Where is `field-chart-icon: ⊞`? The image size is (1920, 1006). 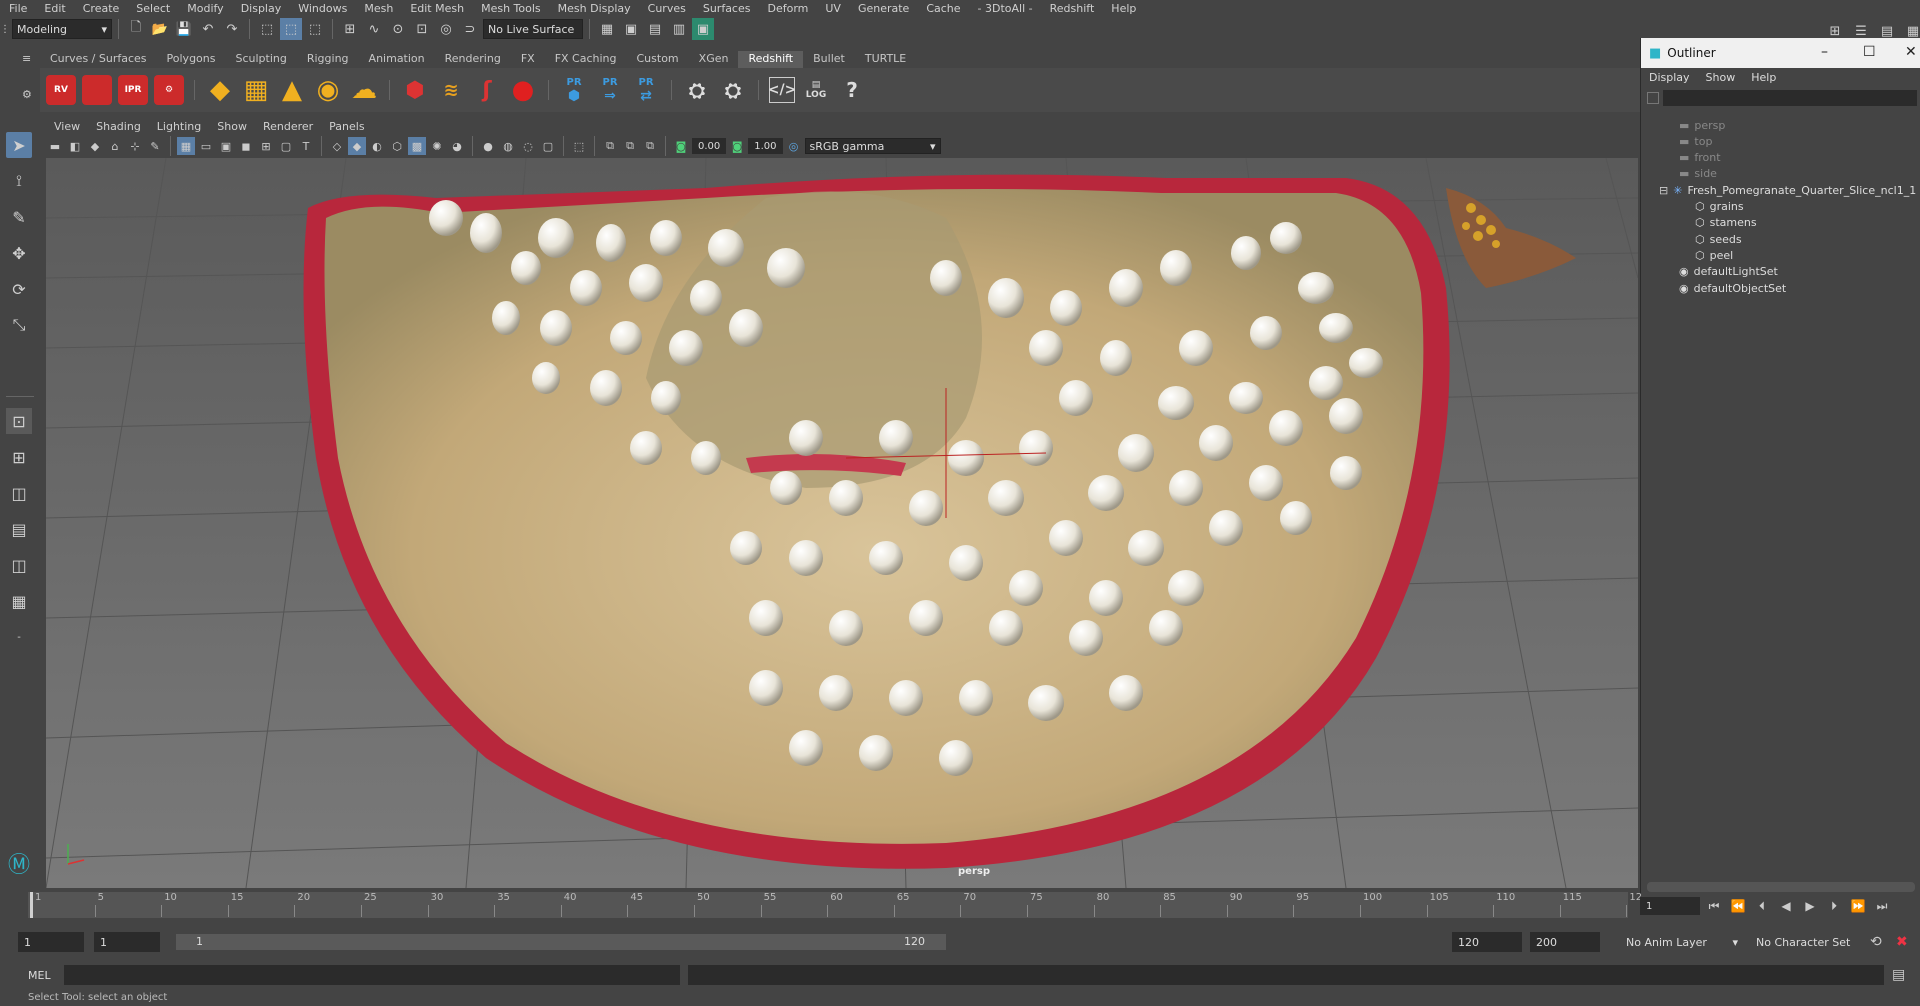
field-chart-icon: ⊞ is located at coordinates (266, 146).